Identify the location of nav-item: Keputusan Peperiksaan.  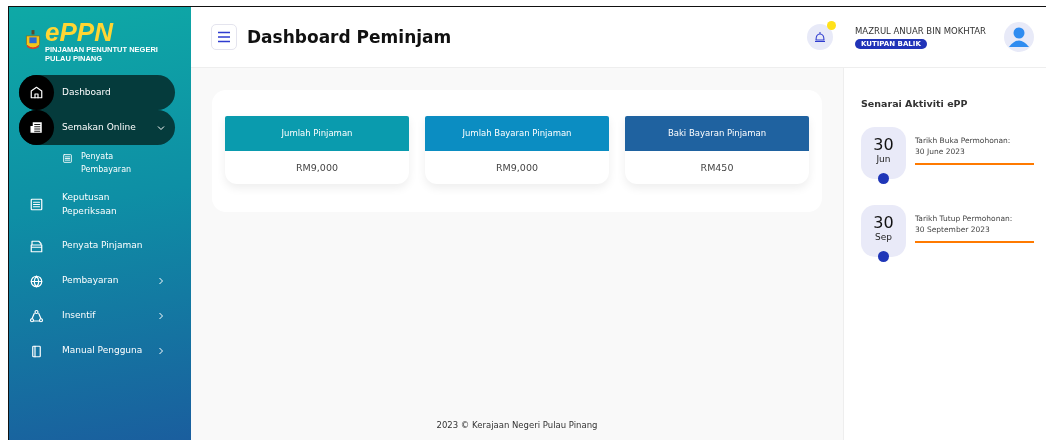
(97, 204).